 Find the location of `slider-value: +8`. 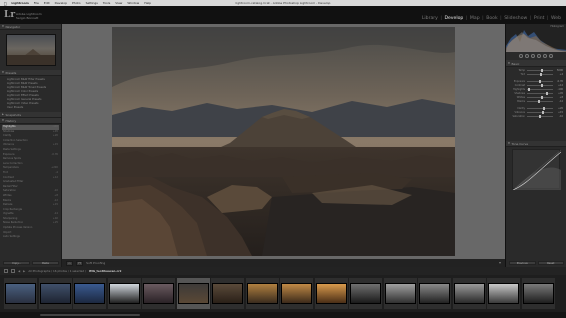

slider-value: +8 is located at coordinates (559, 97).